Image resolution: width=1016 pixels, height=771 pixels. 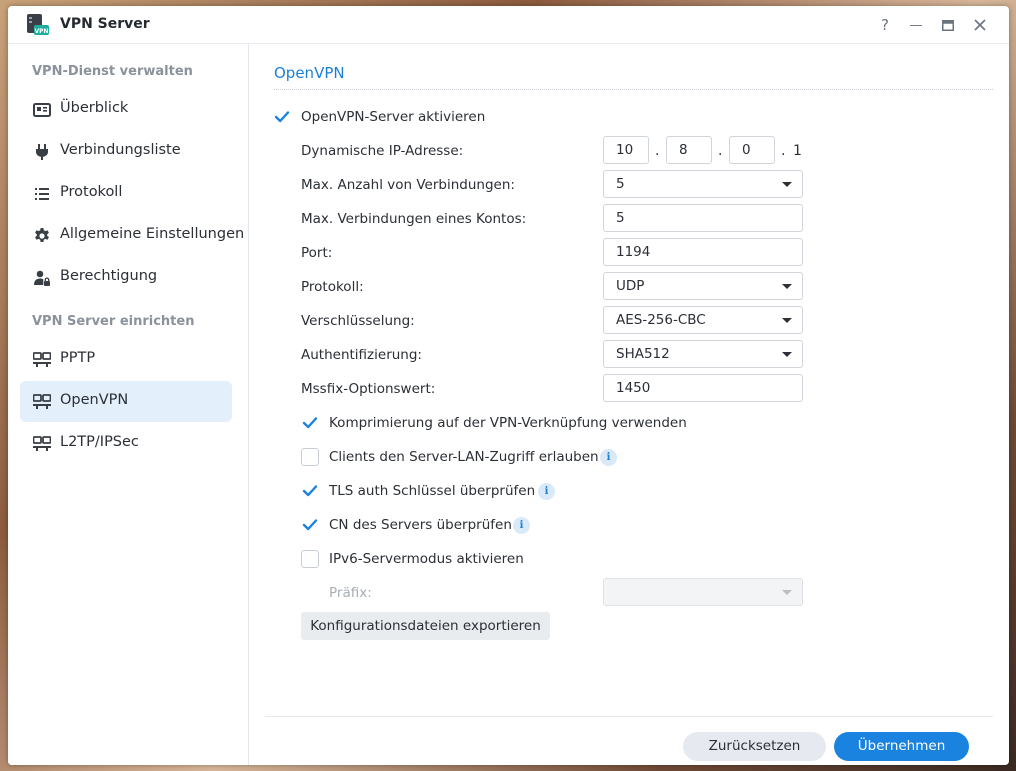 What do you see at coordinates (91, 192) in the screenshot?
I see `sidebar-item-label: Protokoll` at bounding box center [91, 192].